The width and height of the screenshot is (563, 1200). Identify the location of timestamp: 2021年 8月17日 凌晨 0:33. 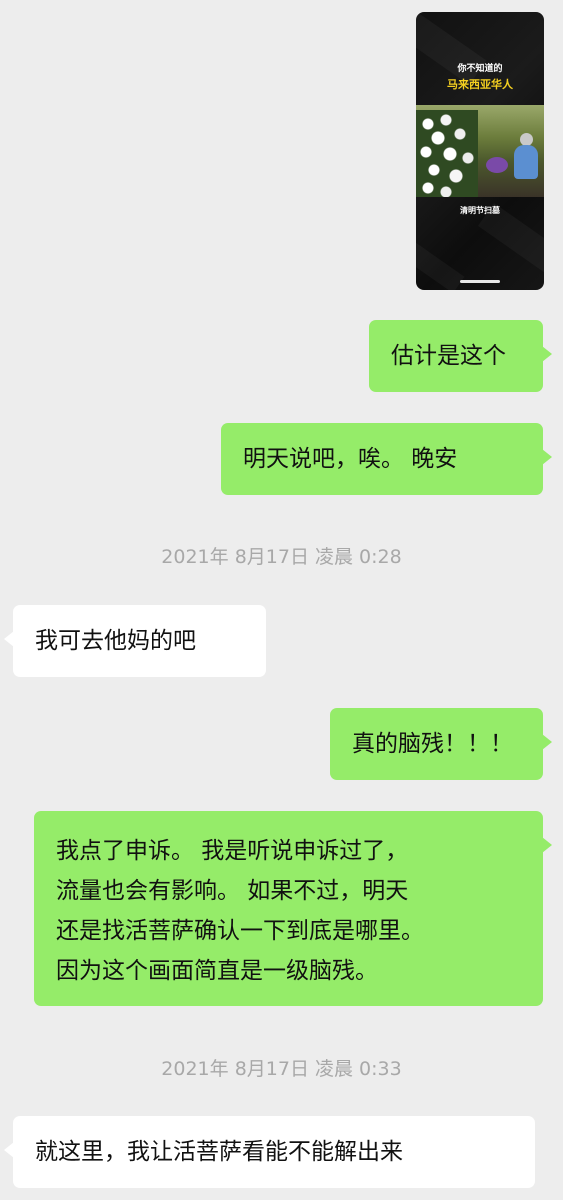
(281, 1069).